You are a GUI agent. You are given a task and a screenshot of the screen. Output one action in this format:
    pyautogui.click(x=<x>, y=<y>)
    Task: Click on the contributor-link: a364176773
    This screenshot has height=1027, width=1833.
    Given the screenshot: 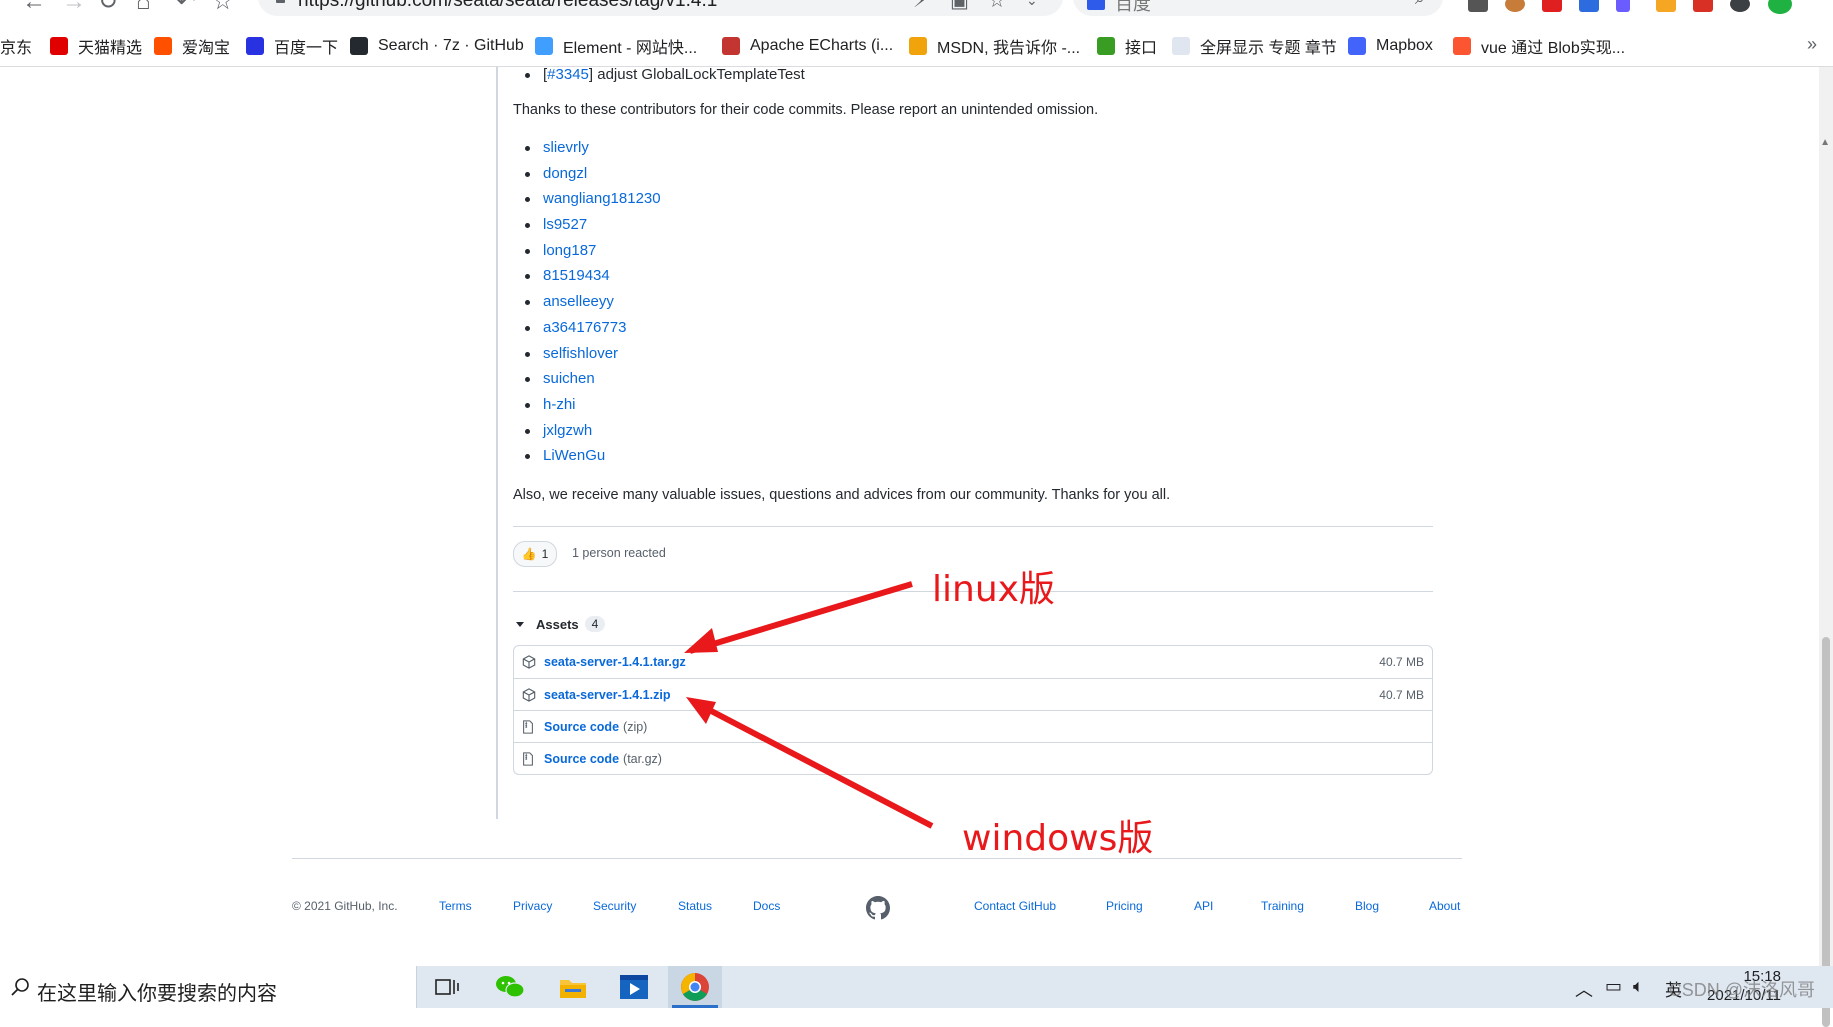 What is the action you would take?
    pyautogui.click(x=584, y=327)
    